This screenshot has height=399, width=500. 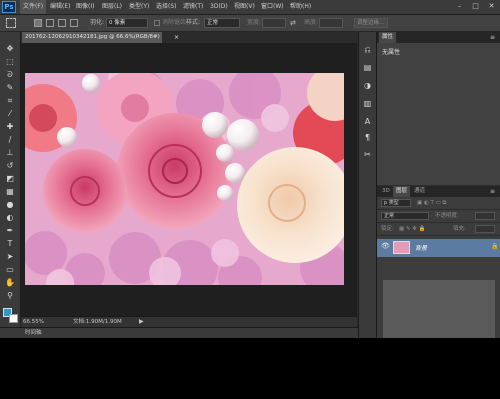 I want to click on dodge-icon: ◐, so click(x=10, y=218).